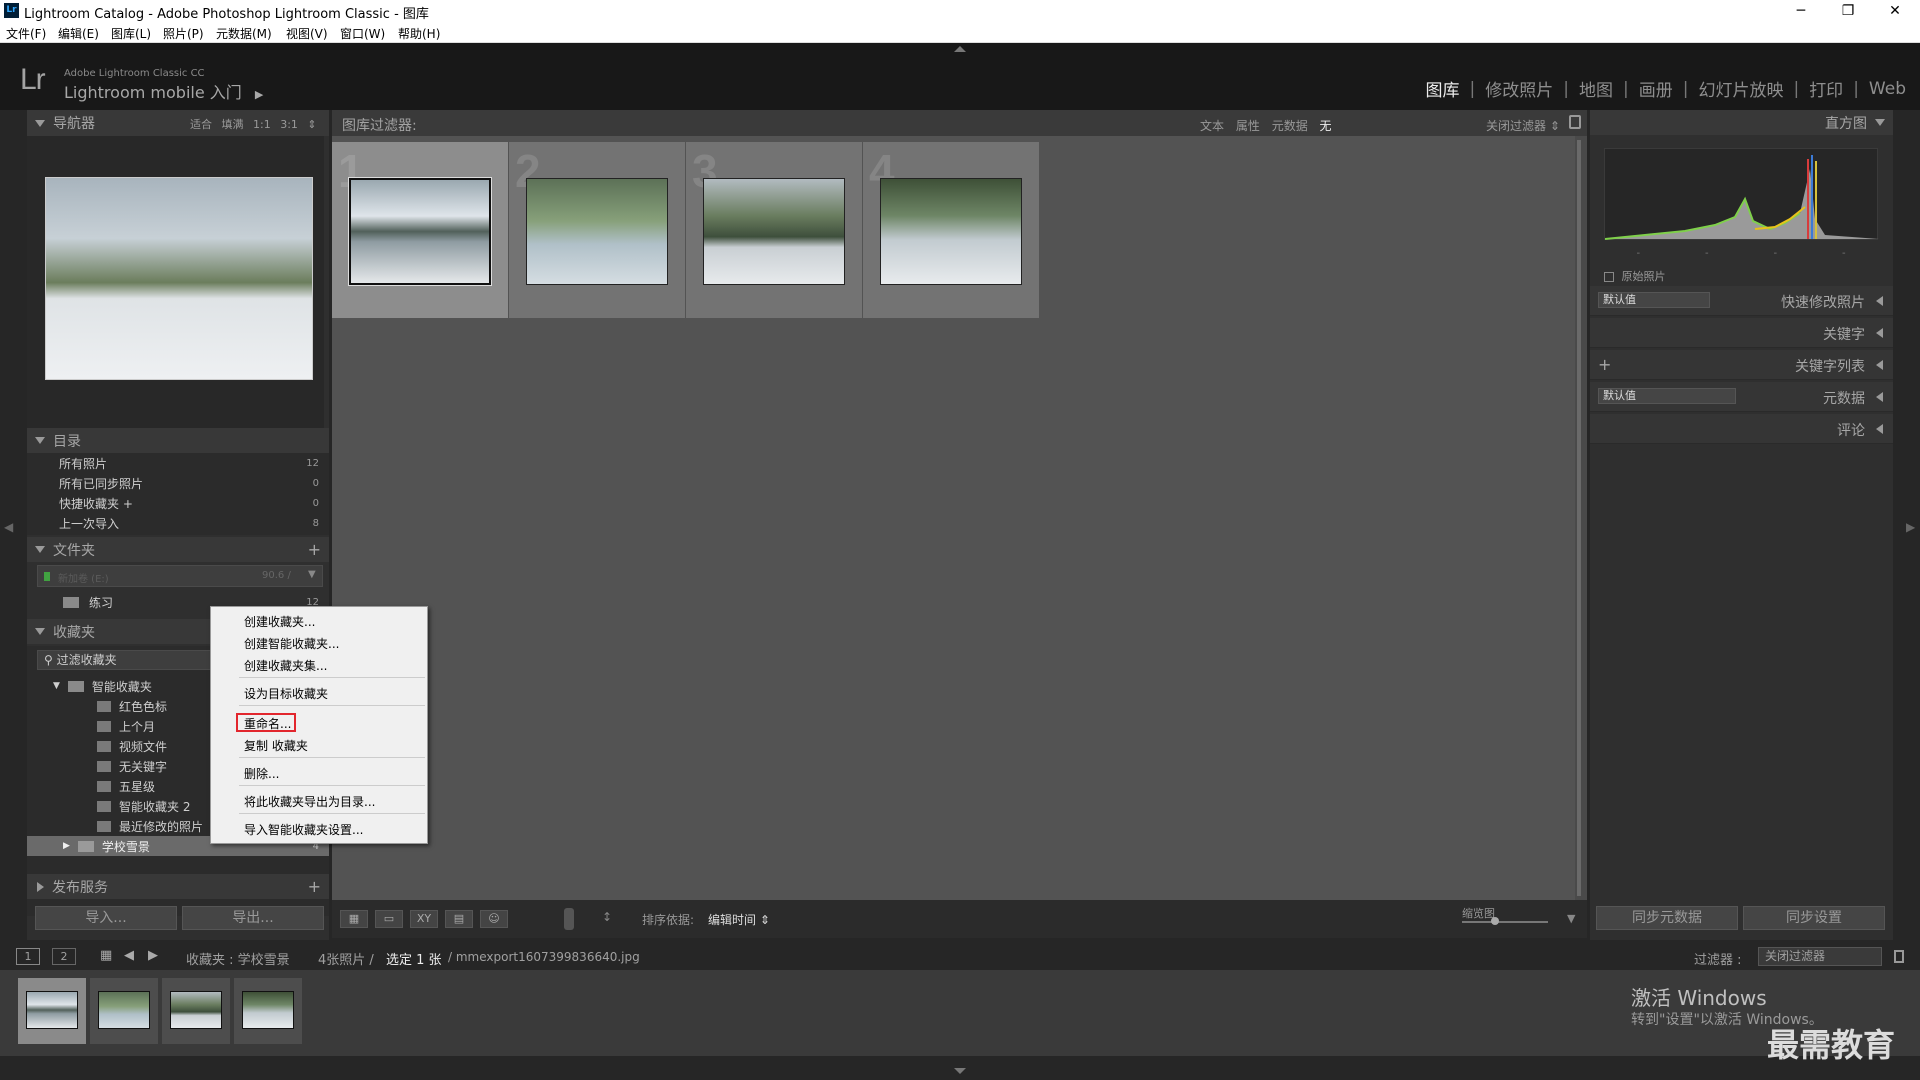  Describe the element at coordinates (1740, 88) in the screenshot. I see `module-slideshow: 幻灯片放映` at that location.